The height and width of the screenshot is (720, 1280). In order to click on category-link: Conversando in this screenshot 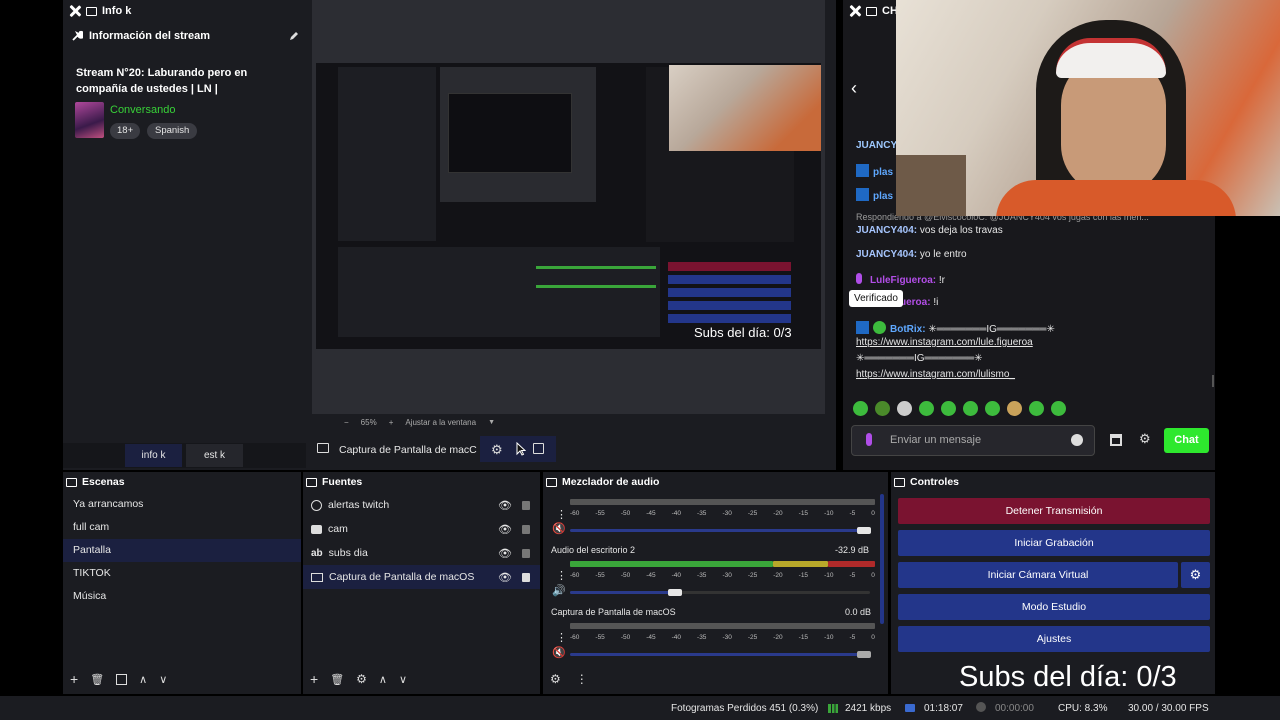, I will do `click(142, 110)`.